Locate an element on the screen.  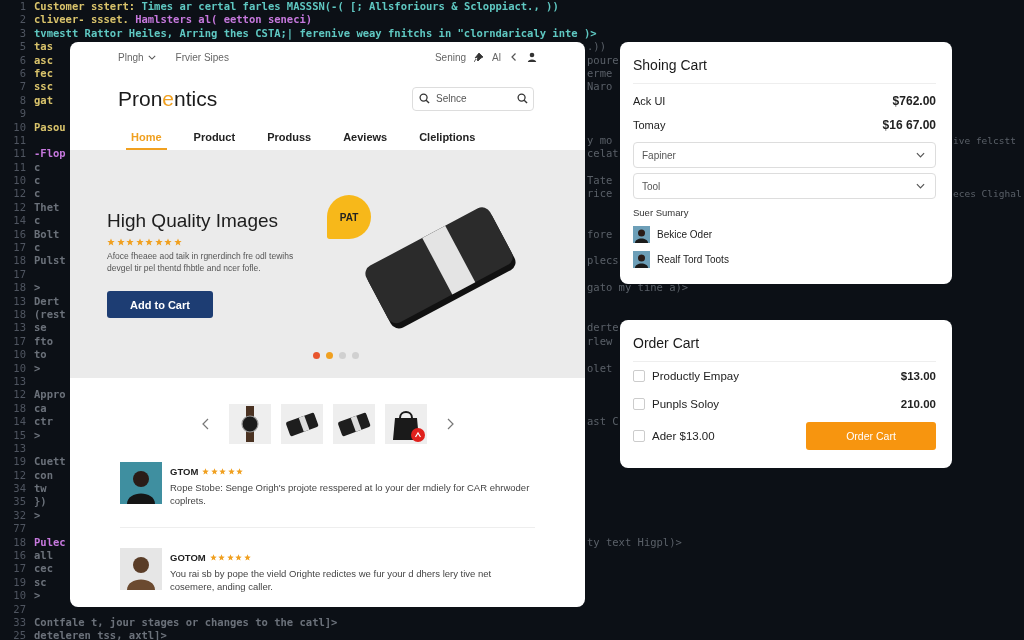
item-price: $16 67.00 is located at coordinates (909, 125).